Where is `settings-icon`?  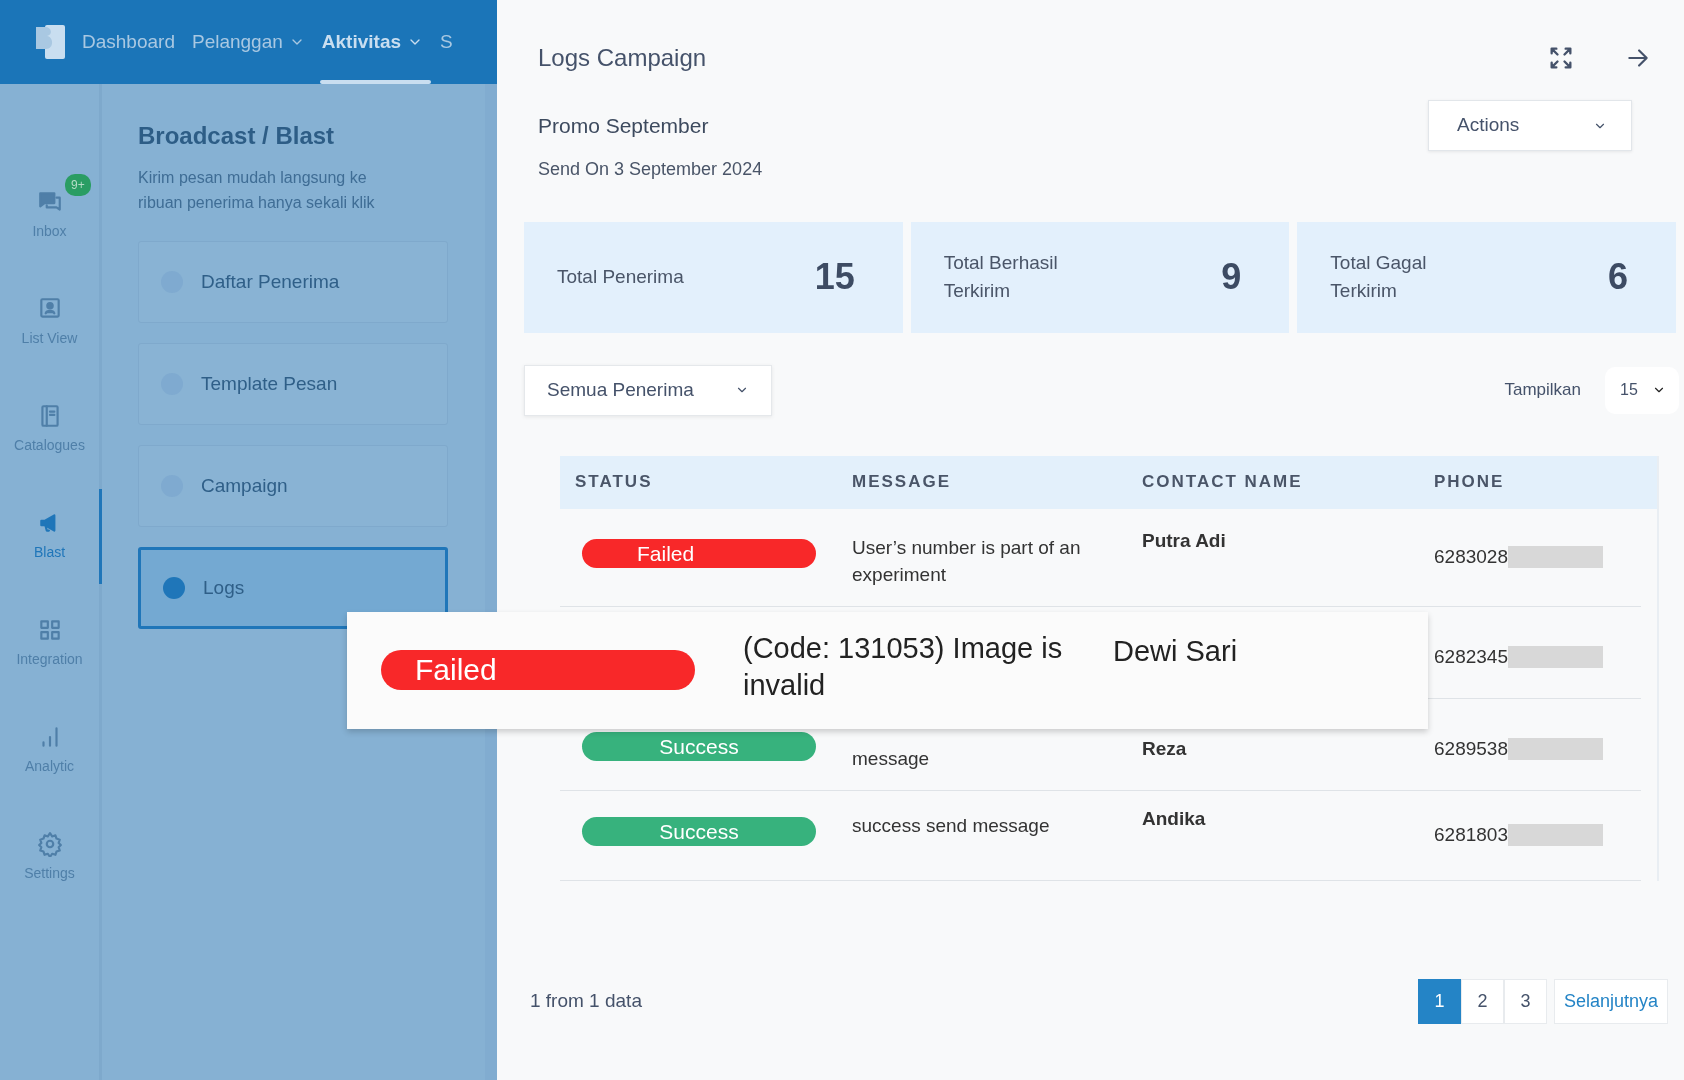 settings-icon is located at coordinates (49, 844).